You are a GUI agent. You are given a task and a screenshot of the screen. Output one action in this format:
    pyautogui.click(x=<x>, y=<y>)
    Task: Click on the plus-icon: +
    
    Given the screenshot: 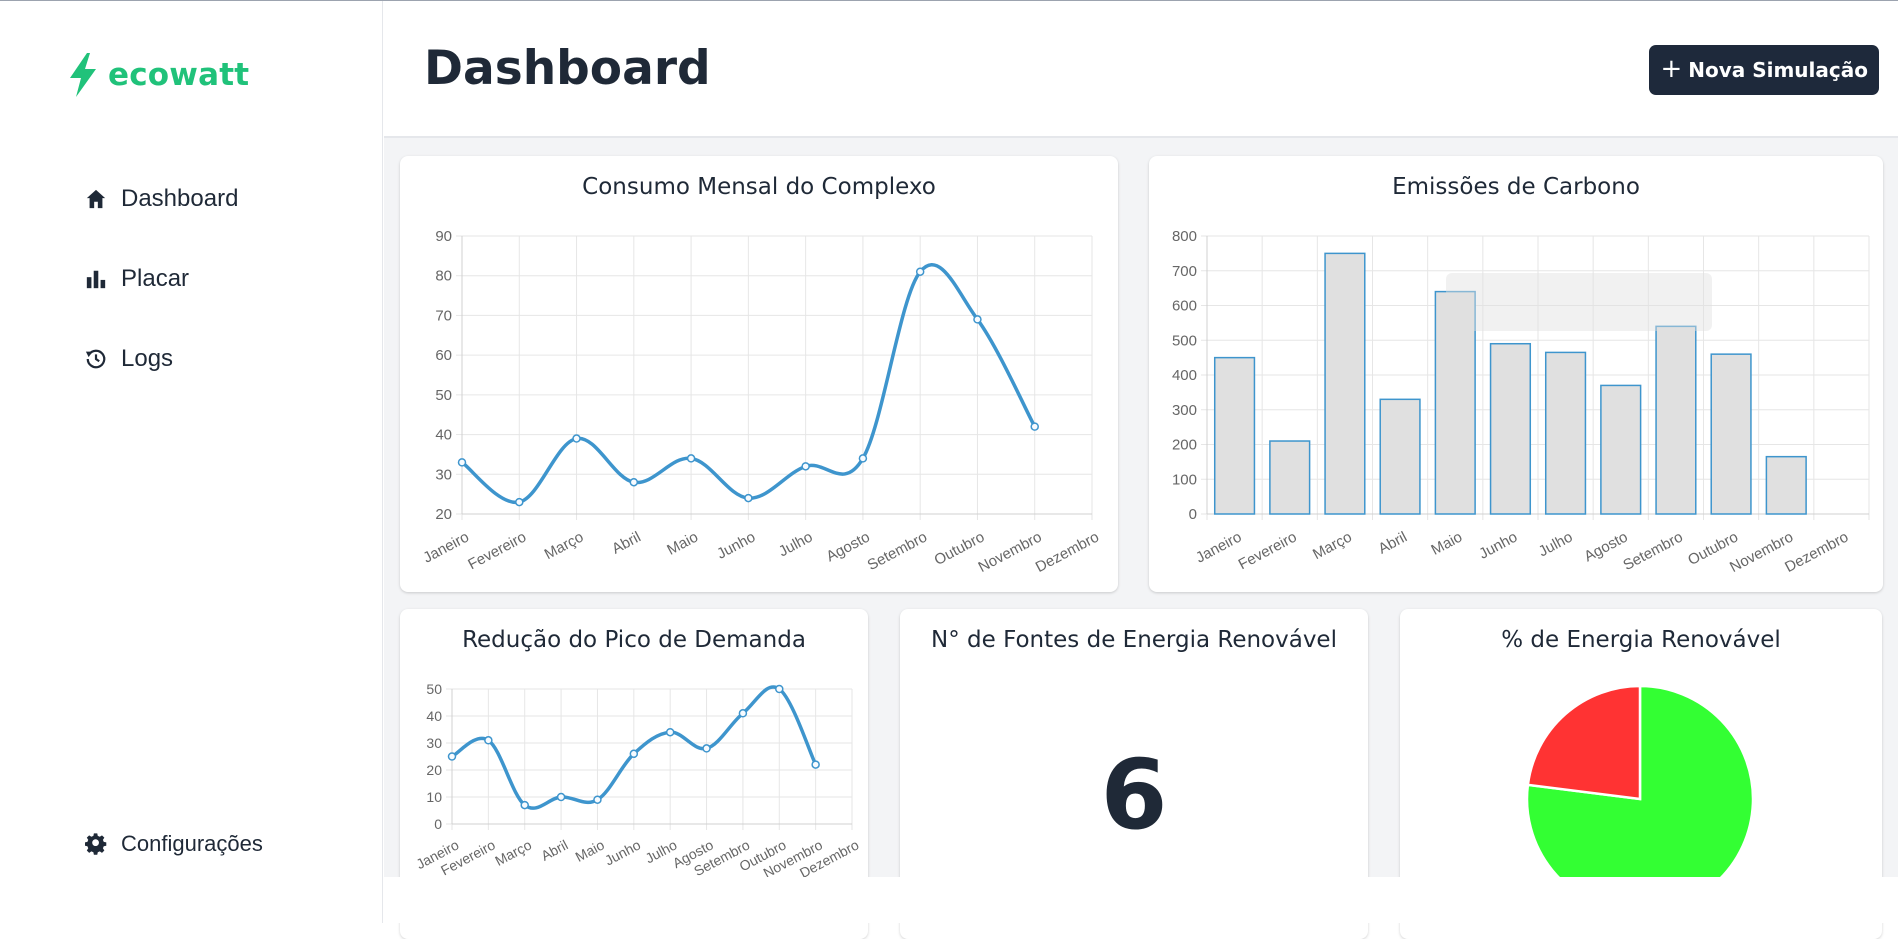 What is the action you would take?
    pyautogui.click(x=1671, y=68)
    